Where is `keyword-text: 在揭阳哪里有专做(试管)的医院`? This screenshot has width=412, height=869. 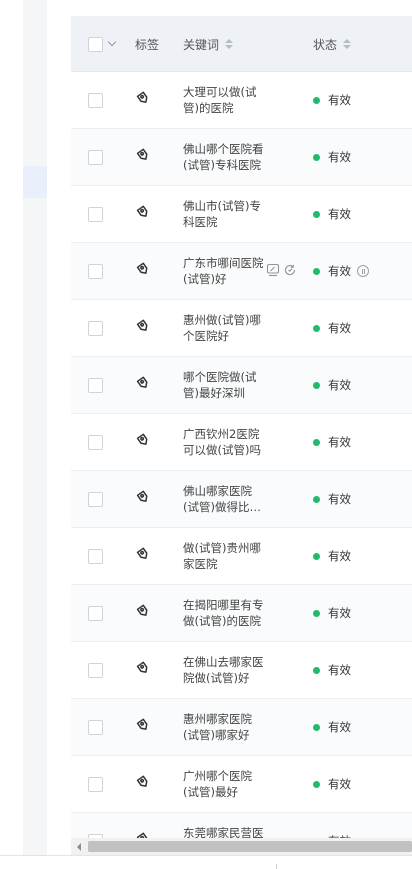 keyword-text: 在揭阳哪里有专做(试管)的医院 is located at coordinates (223, 613).